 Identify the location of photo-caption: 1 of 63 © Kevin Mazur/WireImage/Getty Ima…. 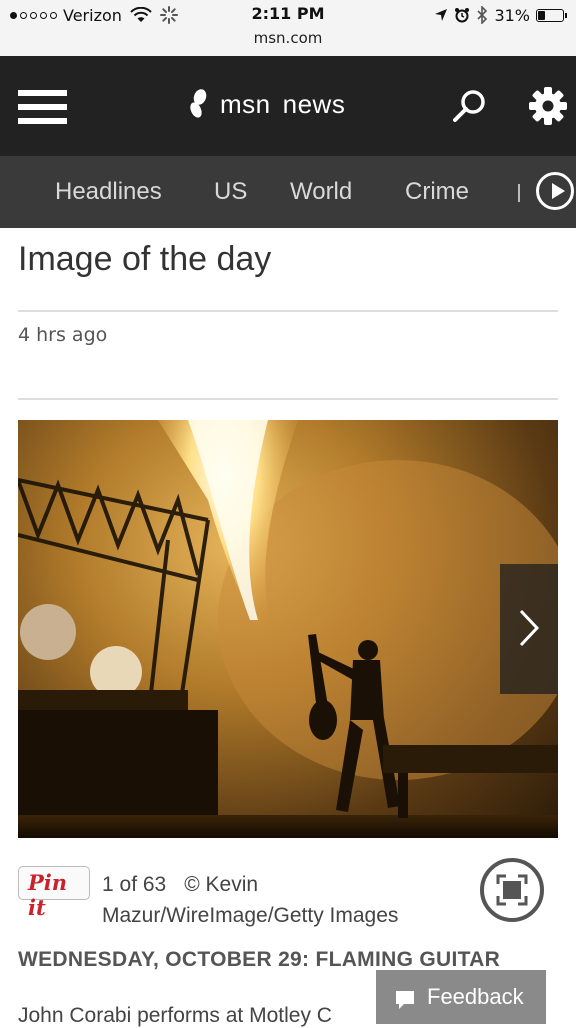
(287, 898).